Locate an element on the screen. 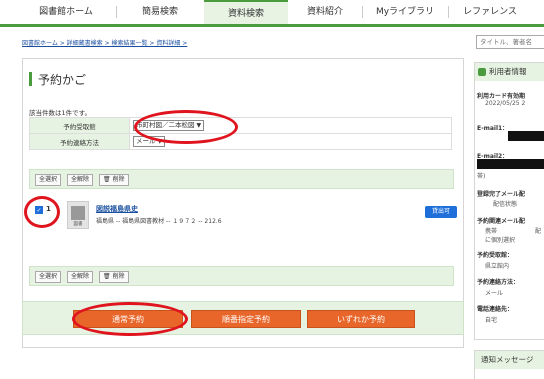 Image resolution: width=544 pixels, height=379 pixels. contact-method-label: 予約連絡方法 is located at coordinates (79, 141).